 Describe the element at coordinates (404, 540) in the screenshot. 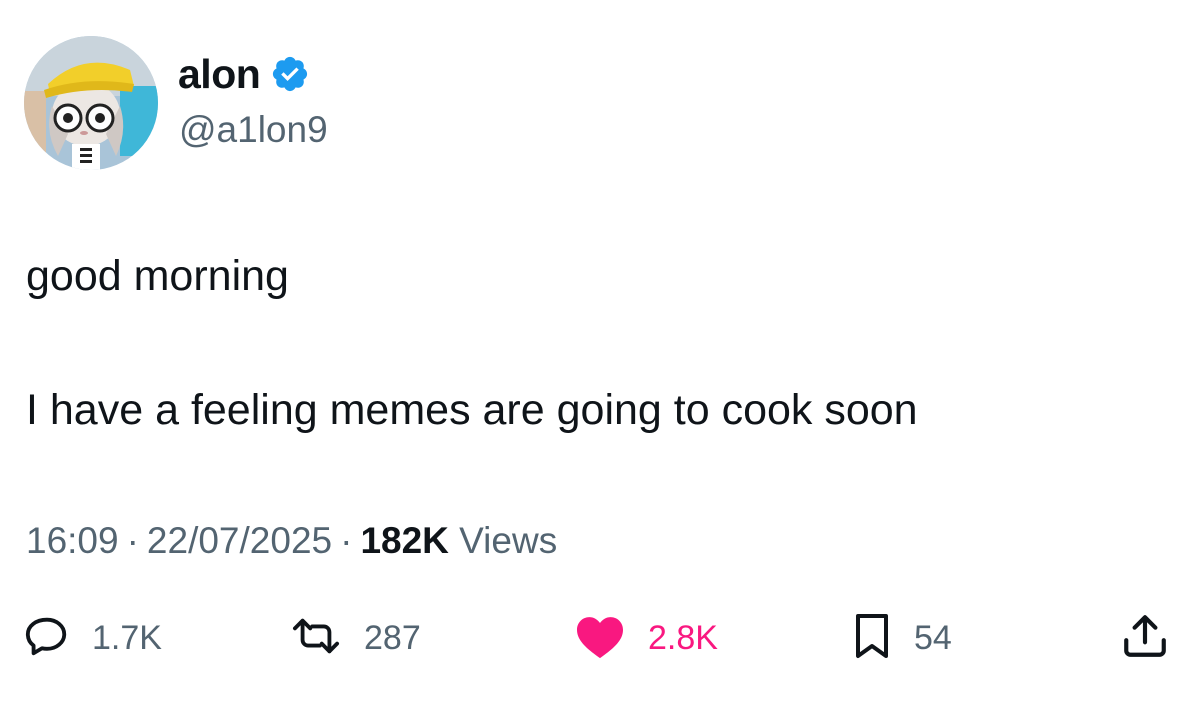

I see `views-count: 182K` at that location.